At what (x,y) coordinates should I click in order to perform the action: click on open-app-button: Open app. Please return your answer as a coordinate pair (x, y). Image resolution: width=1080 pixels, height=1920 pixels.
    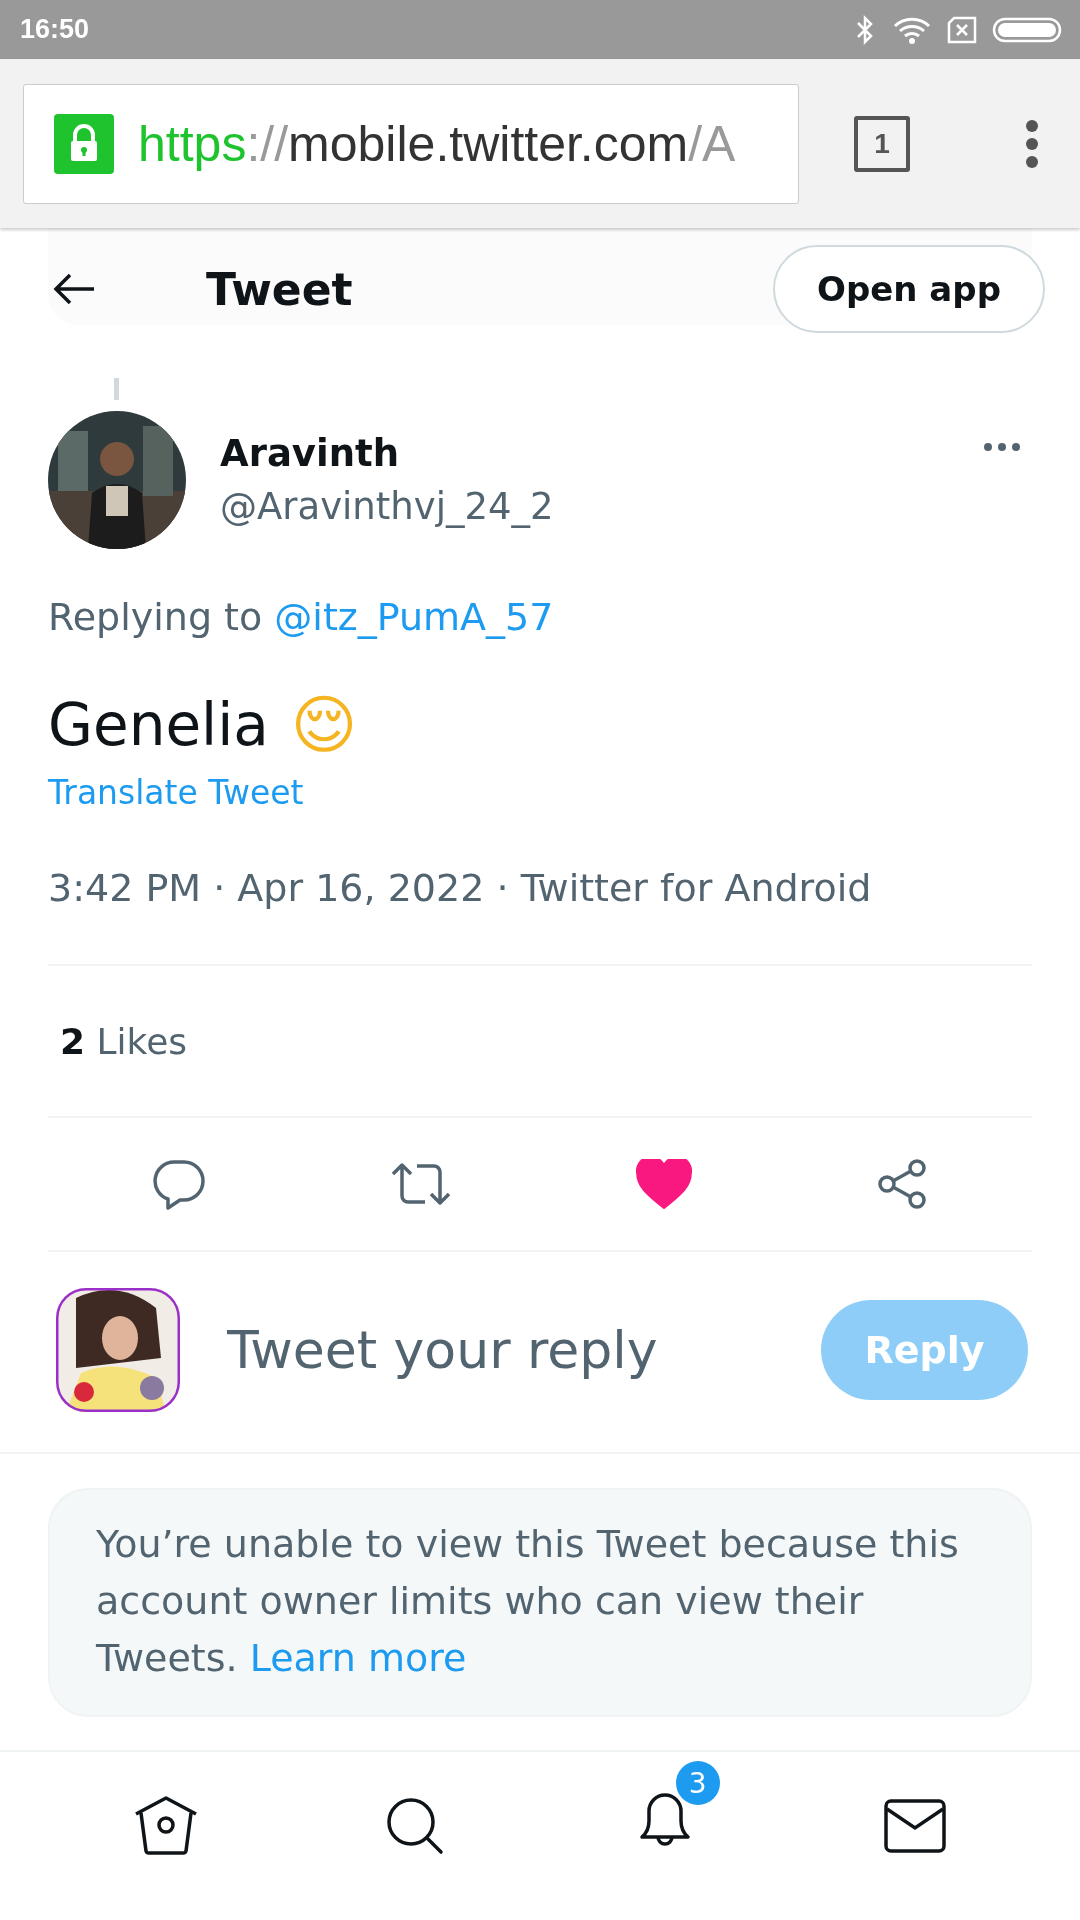
    Looking at the image, I should click on (909, 289).